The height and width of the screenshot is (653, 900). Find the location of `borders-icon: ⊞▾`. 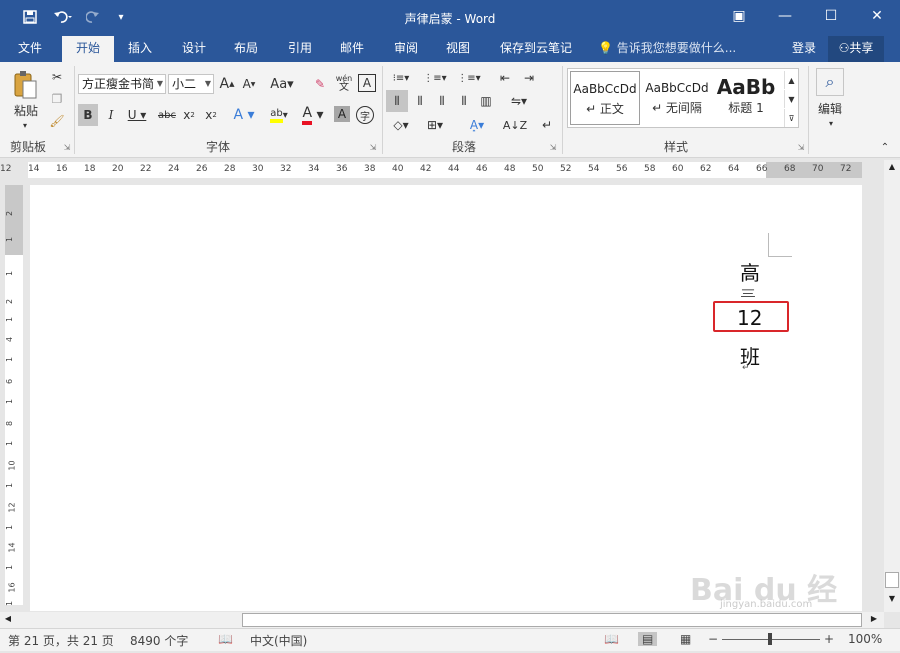

borders-icon: ⊞▾ is located at coordinates (435, 125).